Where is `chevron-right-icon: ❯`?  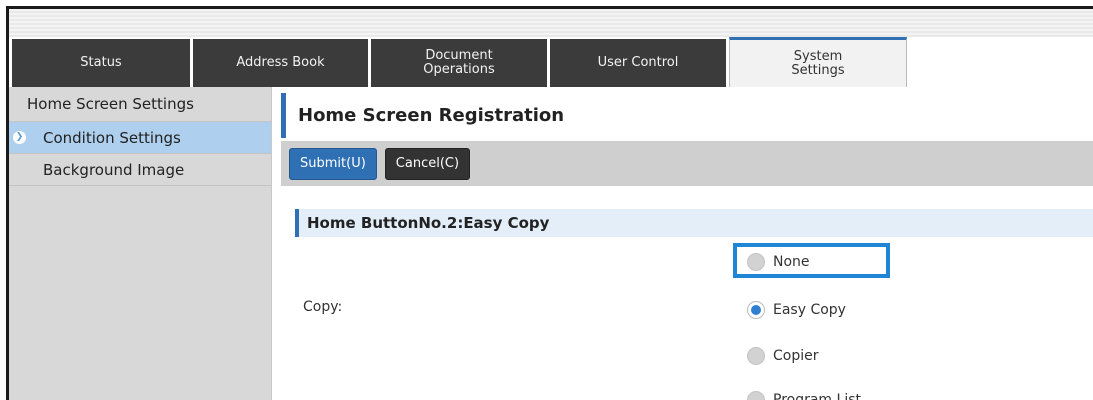 chevron-right-icon: ❯ is located at coordinates (19, 137).